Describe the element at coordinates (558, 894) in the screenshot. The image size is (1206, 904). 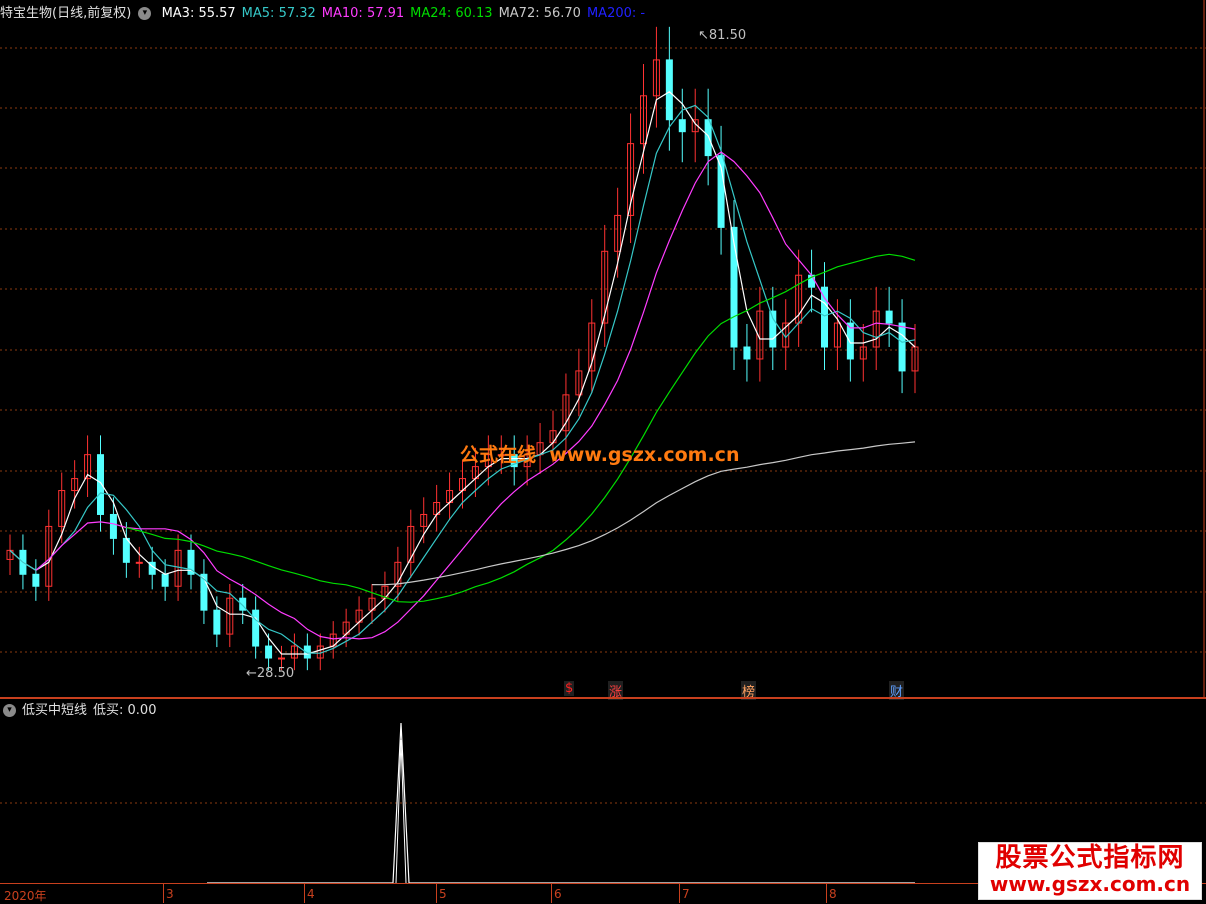
I see `x-axis-month-label: 6` at that location.